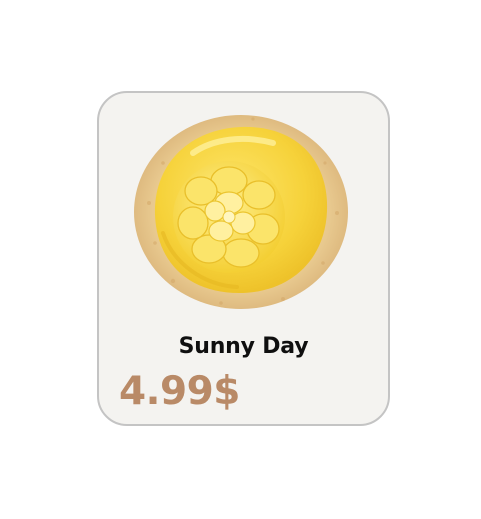 Image resolution: width=481 pixels, height=519 pixels. What do you see at coordinates (179, 391) in the screenshot?
I see `product-price: 4.99$` at bounding box center [179, 391].